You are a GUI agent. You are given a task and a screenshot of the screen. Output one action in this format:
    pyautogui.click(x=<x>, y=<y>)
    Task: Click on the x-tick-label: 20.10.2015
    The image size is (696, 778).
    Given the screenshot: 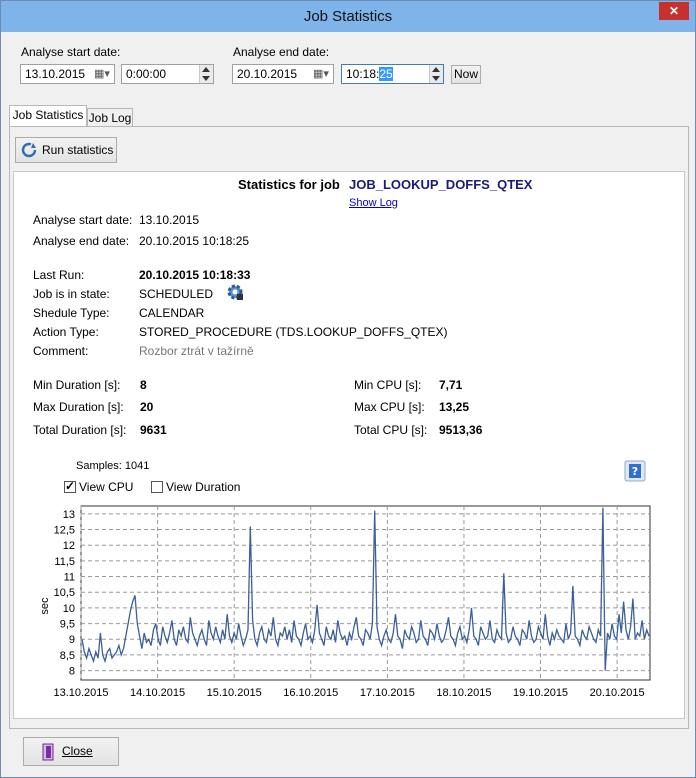 What is the action you would take?
    pyautogui.click(x=617, y=693)
    